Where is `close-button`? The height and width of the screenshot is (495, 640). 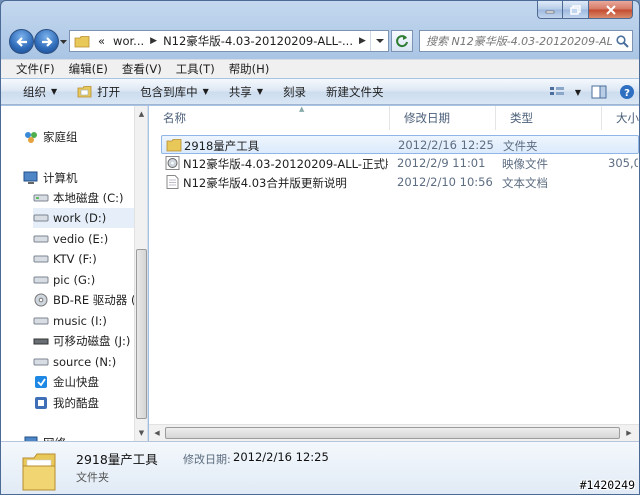 close-button is located at coordinates (611, 10).